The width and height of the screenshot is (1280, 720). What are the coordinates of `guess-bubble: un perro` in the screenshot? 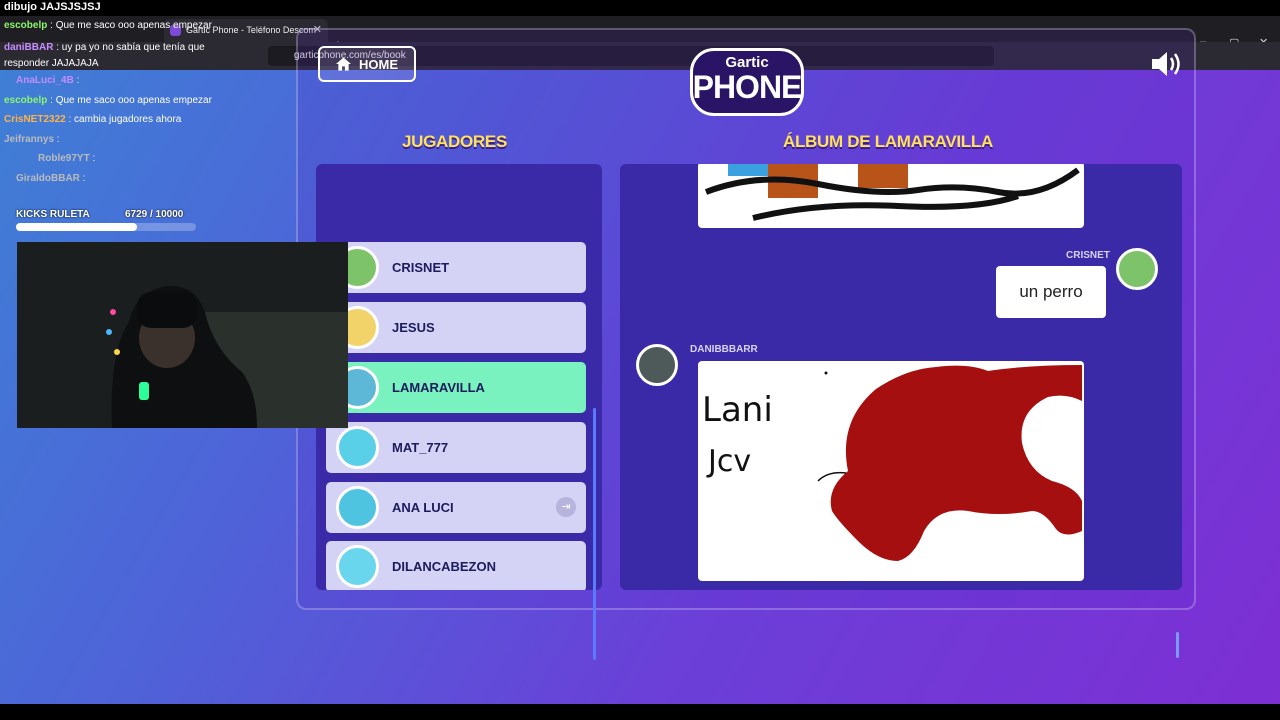 It's located at (1051, 292).